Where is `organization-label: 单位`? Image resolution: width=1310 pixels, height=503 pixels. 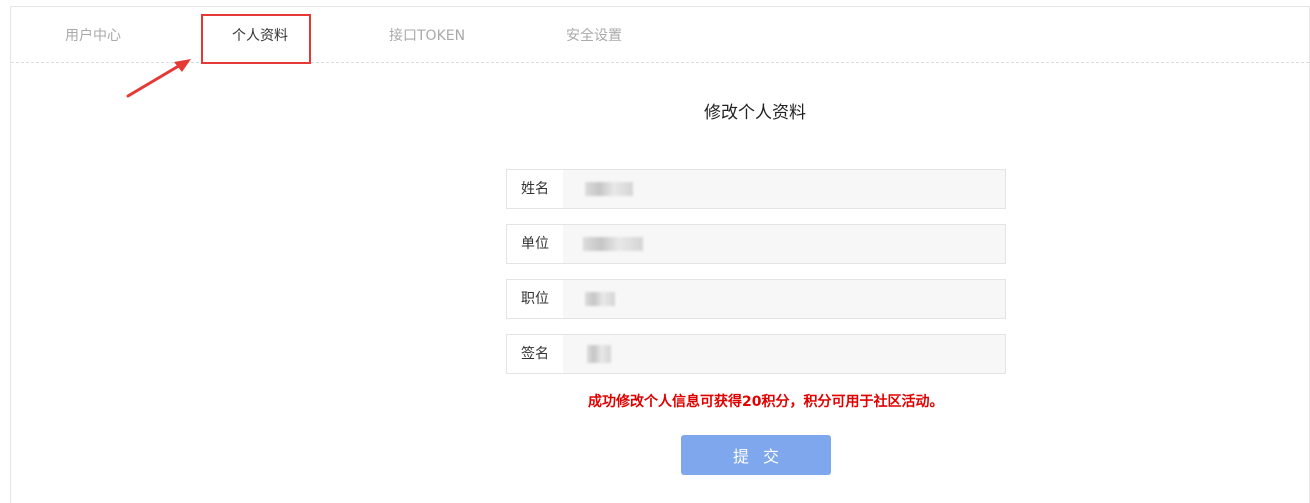
organization-label: 单位 is located at coordinates (535, 244).